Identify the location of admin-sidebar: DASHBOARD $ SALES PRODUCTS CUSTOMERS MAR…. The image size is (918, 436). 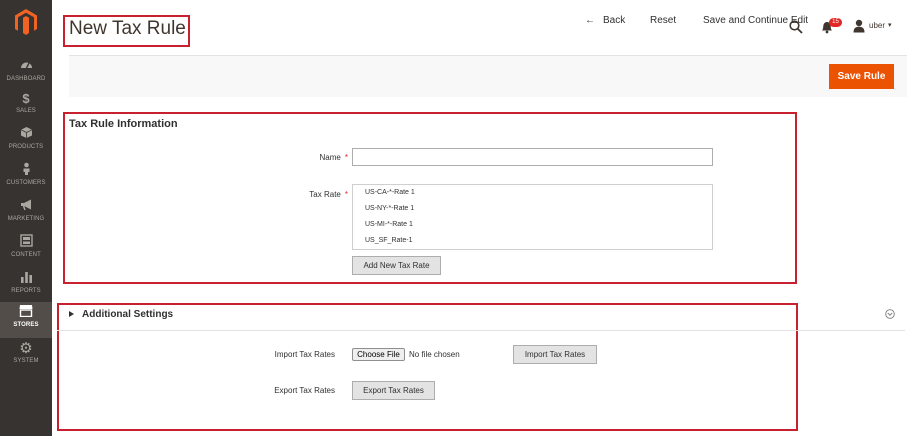
(26, 218).